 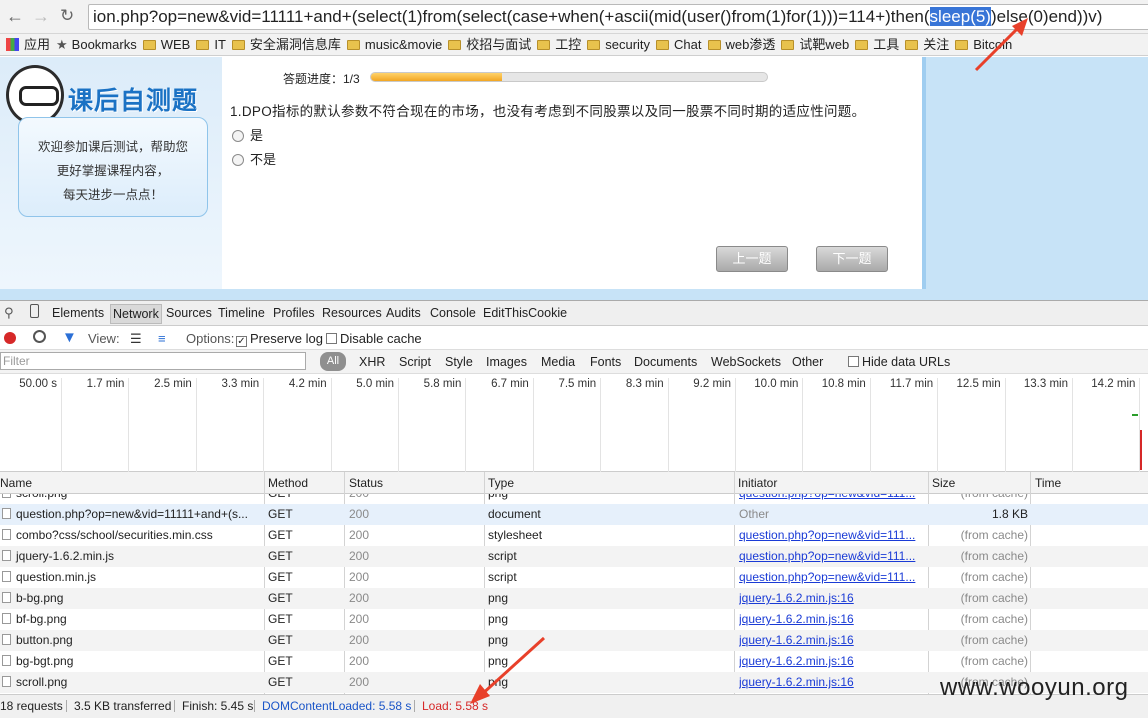 I want to click on cell-text: jquery-1.6.2.min.js, so click(x=65, y=556).